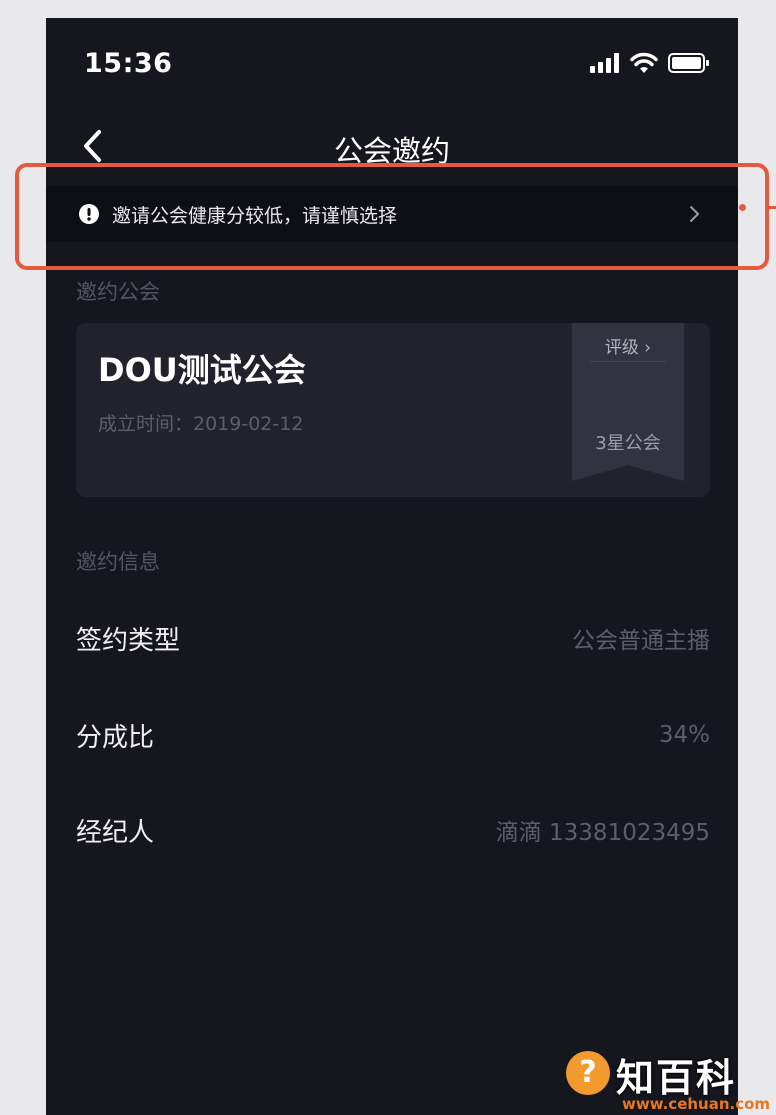  I want to click on status-time: 15:36, so click(128, 63).